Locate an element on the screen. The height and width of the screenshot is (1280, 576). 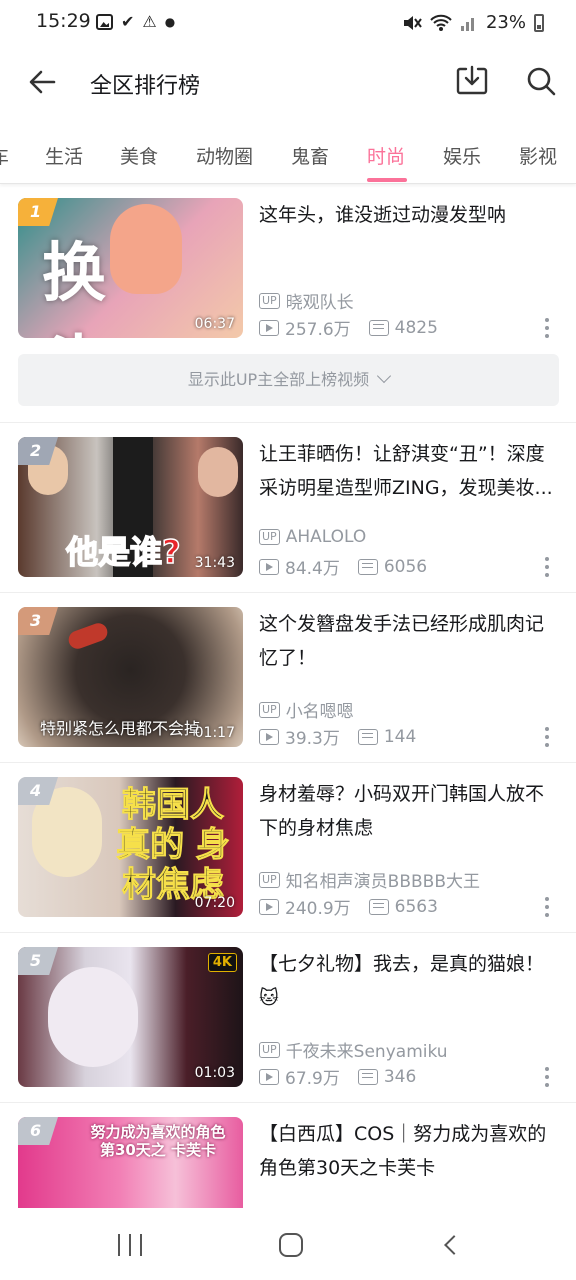
stats-row: 39.3万 144 is located at coordinates (346, 736).